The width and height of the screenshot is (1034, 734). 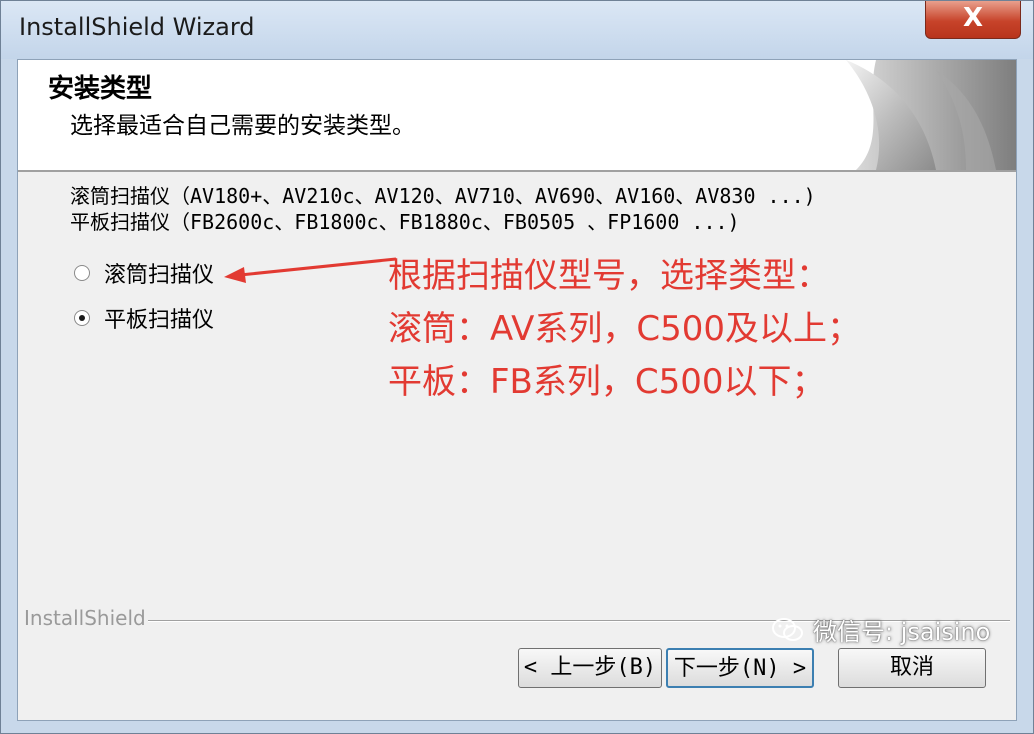 I want to click on roller-option-label: 滚筒扫描仪, so click(x=159, y=273).